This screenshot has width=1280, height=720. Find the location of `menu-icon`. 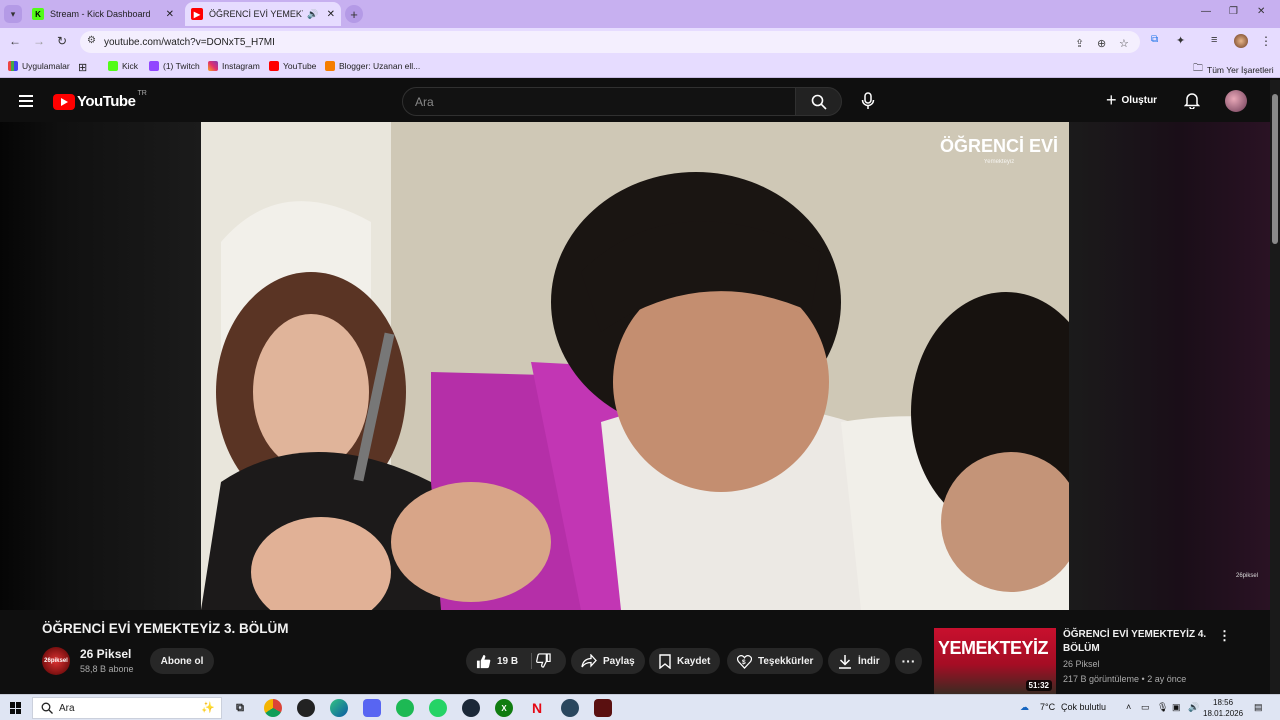

menu-icon is located at coordinates (26, 101).